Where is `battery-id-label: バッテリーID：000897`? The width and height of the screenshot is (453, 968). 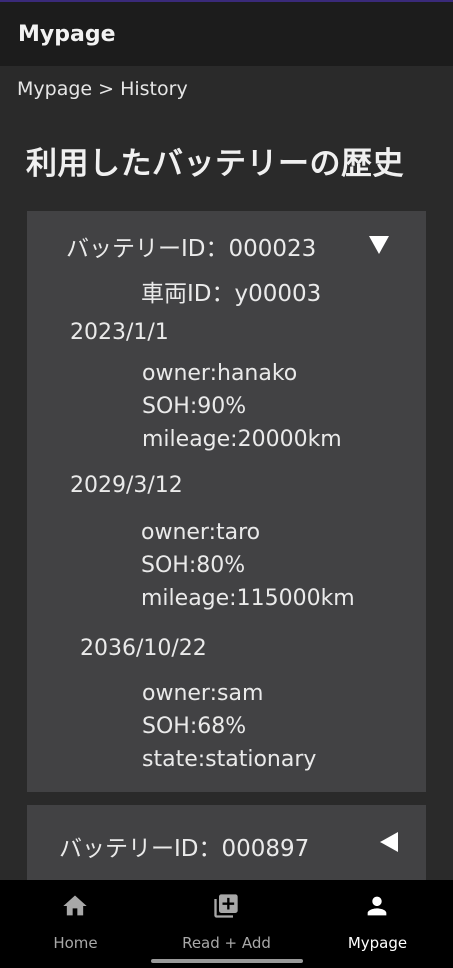
battery-id-label: バッテリーID：000897 is located at coordinates (184, 849).